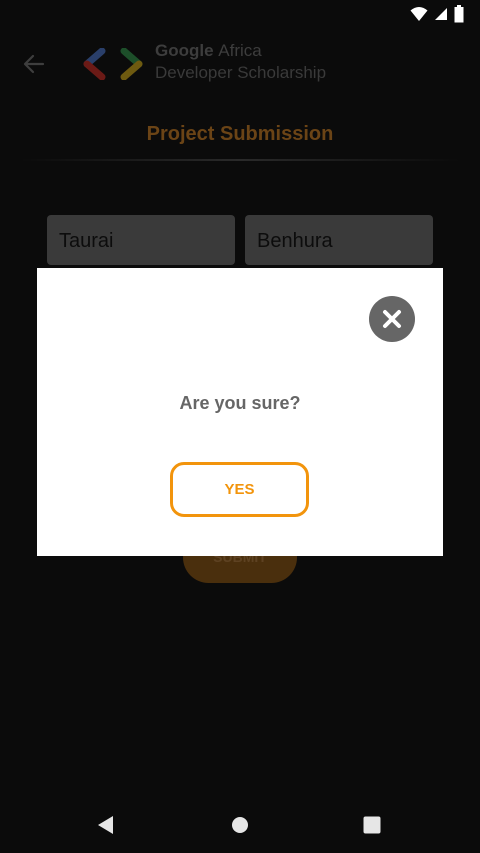  What do you see at coordinates (239, 489) in the screenshot?
I see `yes-button: YES` at bounding box center [239, 489].